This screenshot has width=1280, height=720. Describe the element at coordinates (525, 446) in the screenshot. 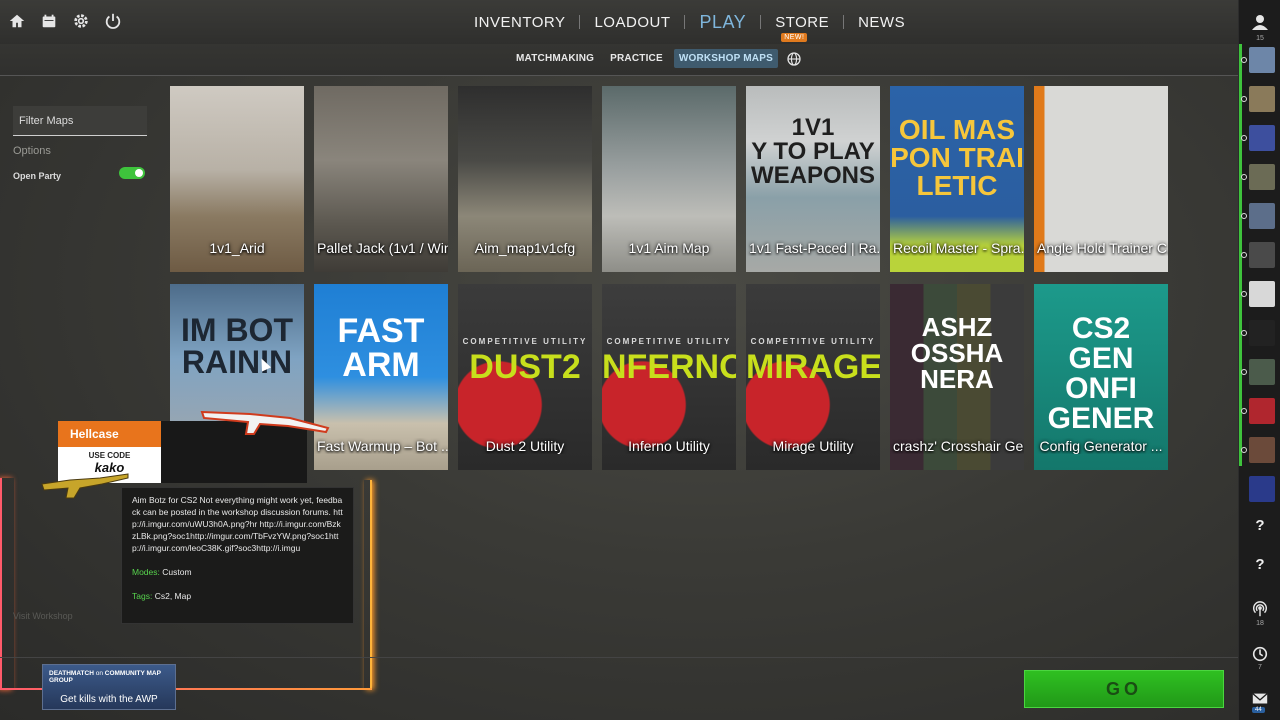

I see `map-title: Dust 2 Utility` at that location.